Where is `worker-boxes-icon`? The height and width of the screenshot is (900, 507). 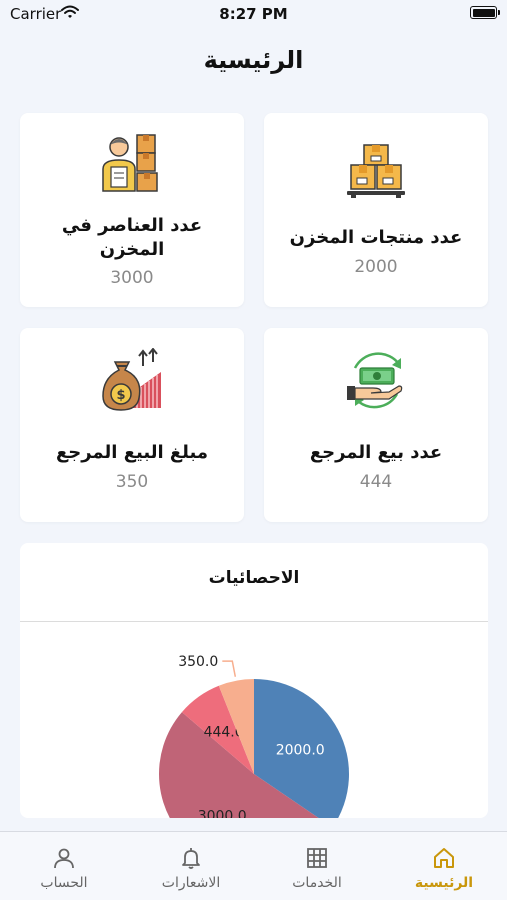
worker-boxes-icon is located at coordinates (130, 163).